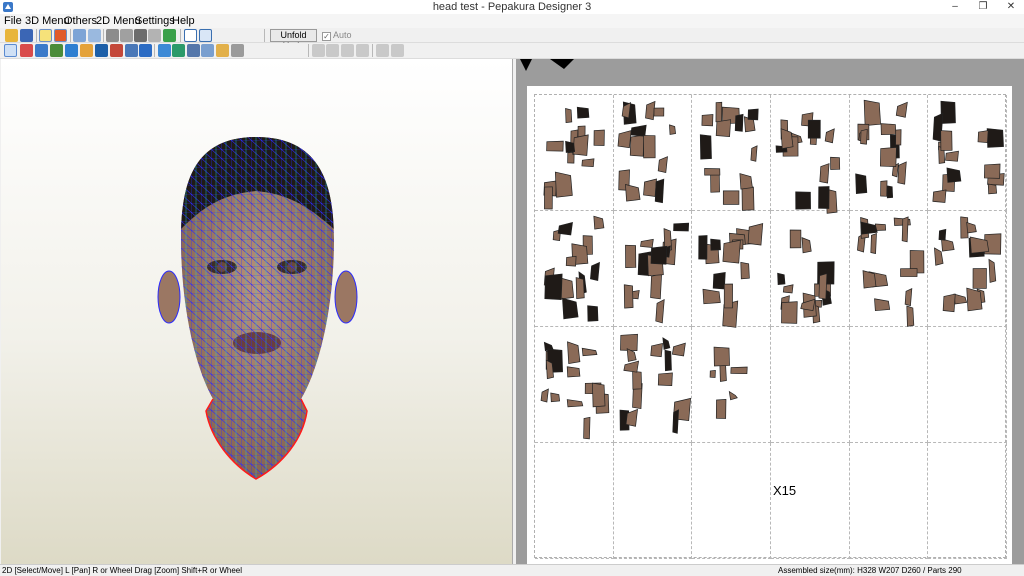  I want to click on align-left-icon, so click(318, 50).